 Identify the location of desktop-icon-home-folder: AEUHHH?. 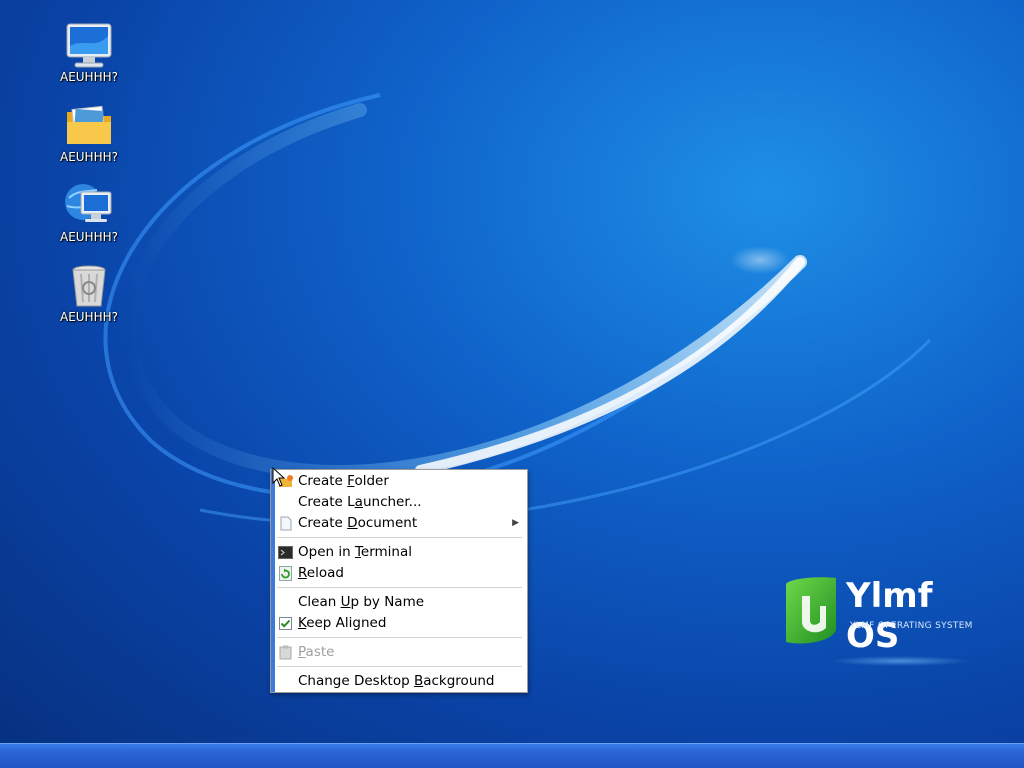
(89, 132).